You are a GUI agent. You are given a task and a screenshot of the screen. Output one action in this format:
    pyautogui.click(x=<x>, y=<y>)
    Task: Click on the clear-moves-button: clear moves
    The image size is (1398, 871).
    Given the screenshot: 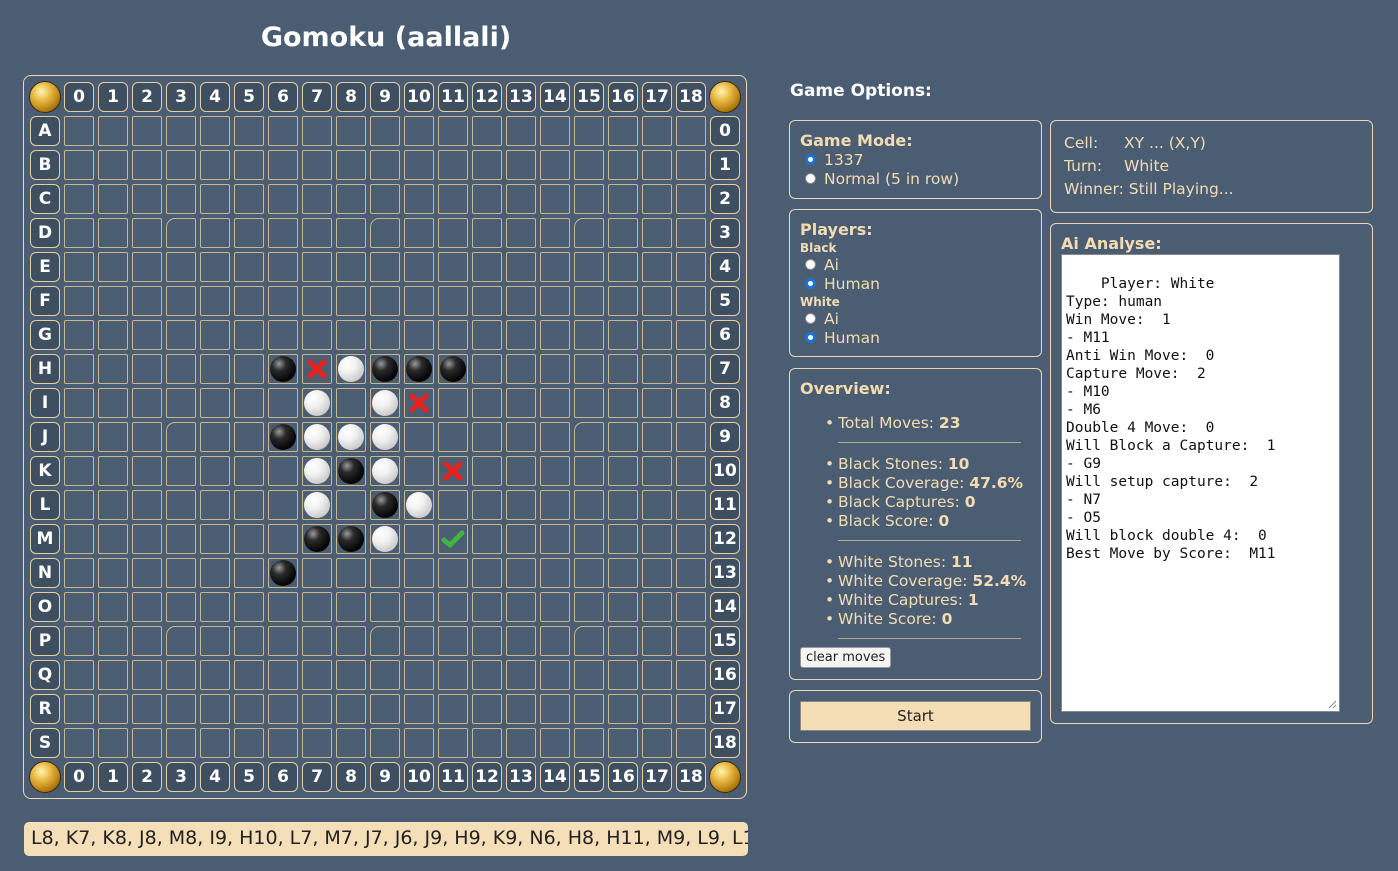 What is the action you would take?
    pyautogui.click(x=846, y=657)
    